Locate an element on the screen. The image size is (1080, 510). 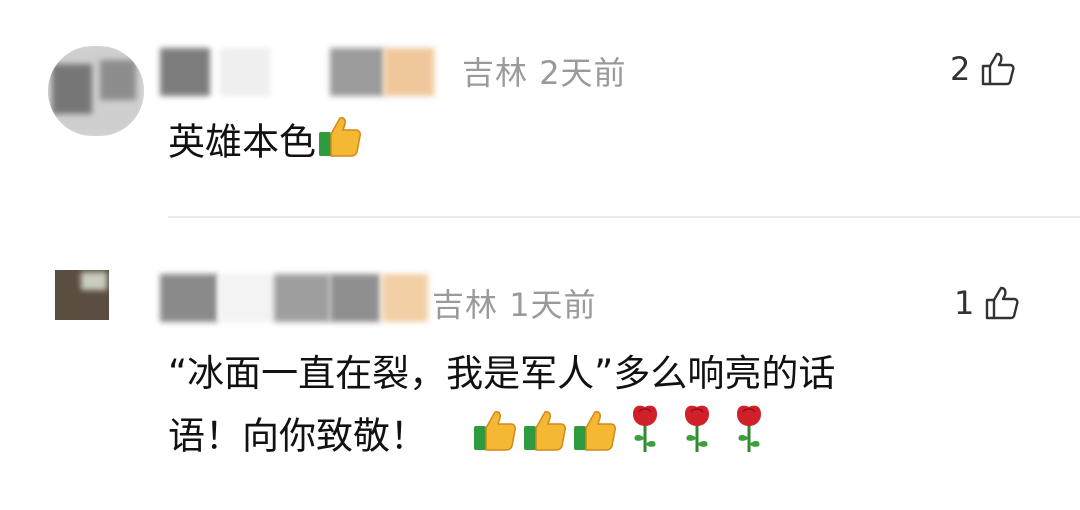
comment-text-content: 英雄本色 is located at coordinates (242, 142).